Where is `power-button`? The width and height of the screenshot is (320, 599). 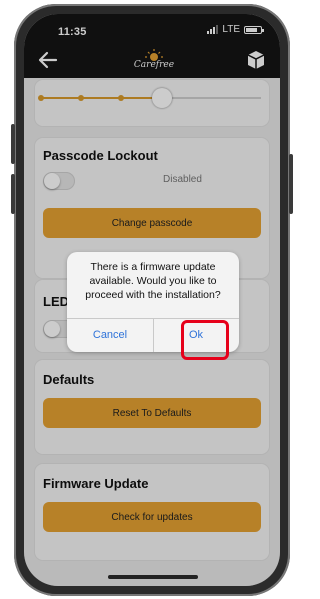 power-button is located at coordinates (291, 184).